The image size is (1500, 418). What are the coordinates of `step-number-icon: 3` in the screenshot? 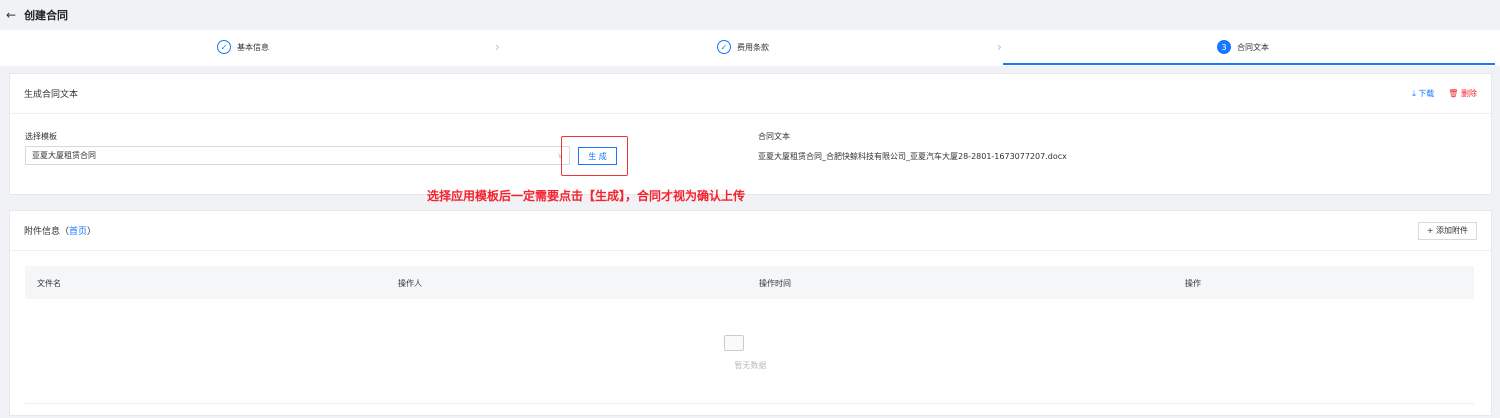 It's located at (1224, 47).